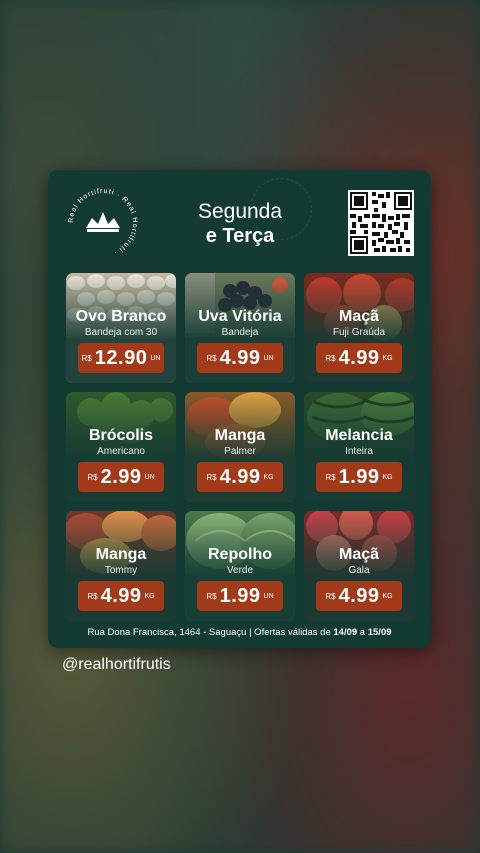 This screenshot has width=480, height=853. I want to click on product-tile-maca-gala: Maçã Gala R$ 4.99 KG, so click(359, 566).